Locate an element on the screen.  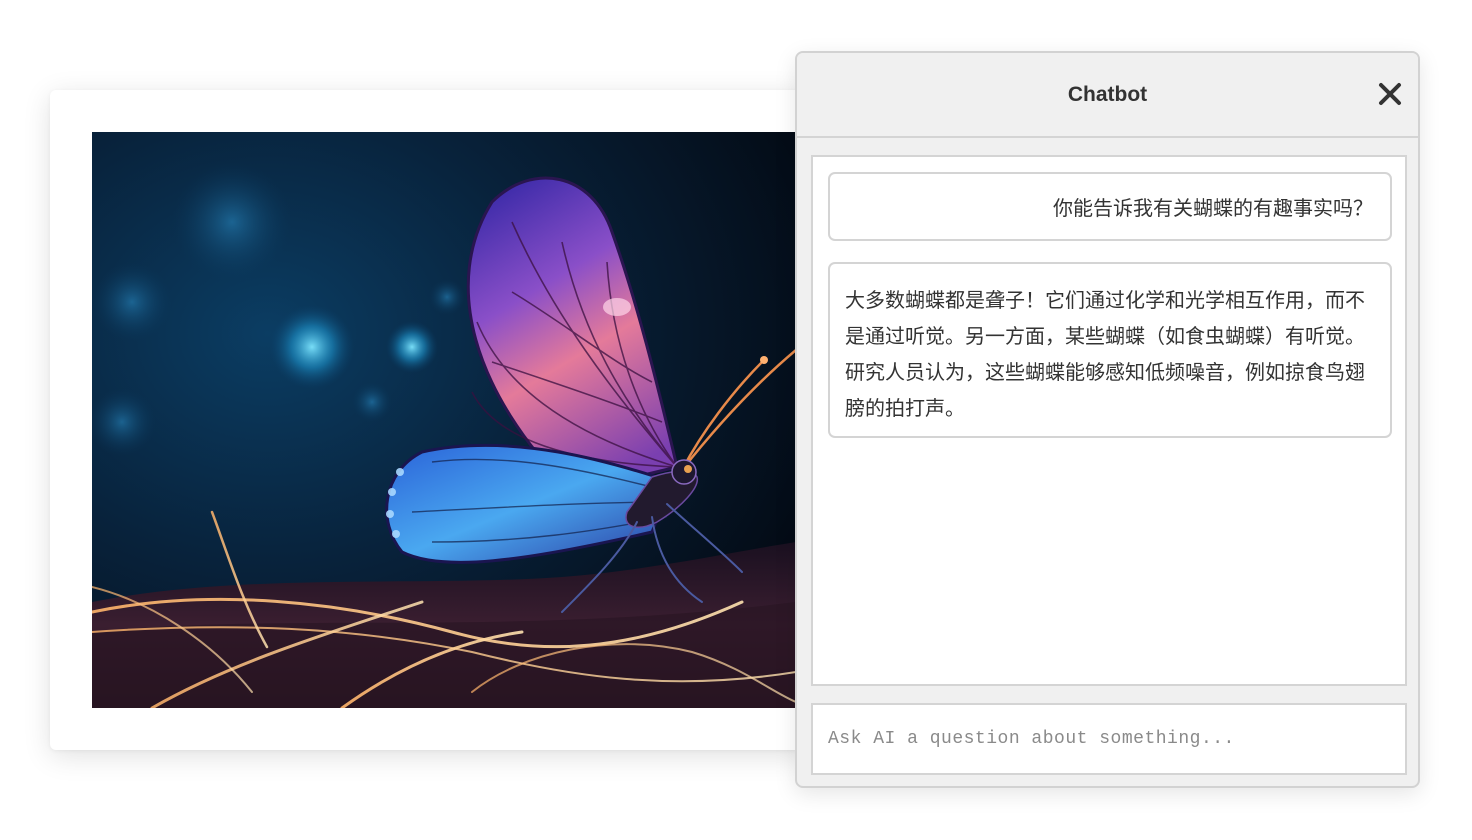
chatbot-header: Chatbot is located at coordinates (1107, 95).